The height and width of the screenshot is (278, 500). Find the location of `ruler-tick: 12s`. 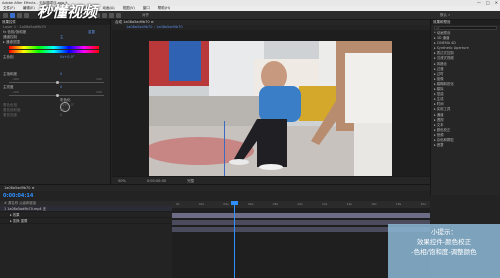

ruler-tick: 12s is located at coordinates (324, 204).